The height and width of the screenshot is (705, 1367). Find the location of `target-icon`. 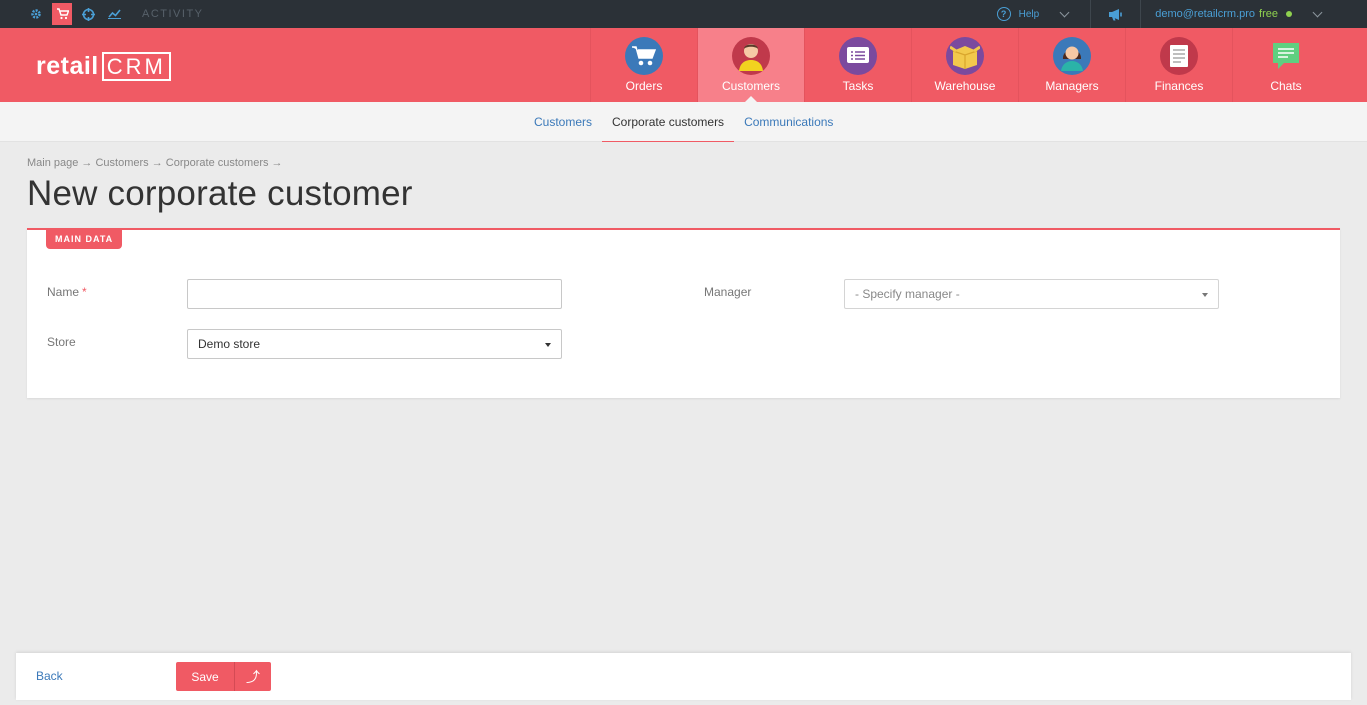

target-icon is located at coordinates (88, 14).